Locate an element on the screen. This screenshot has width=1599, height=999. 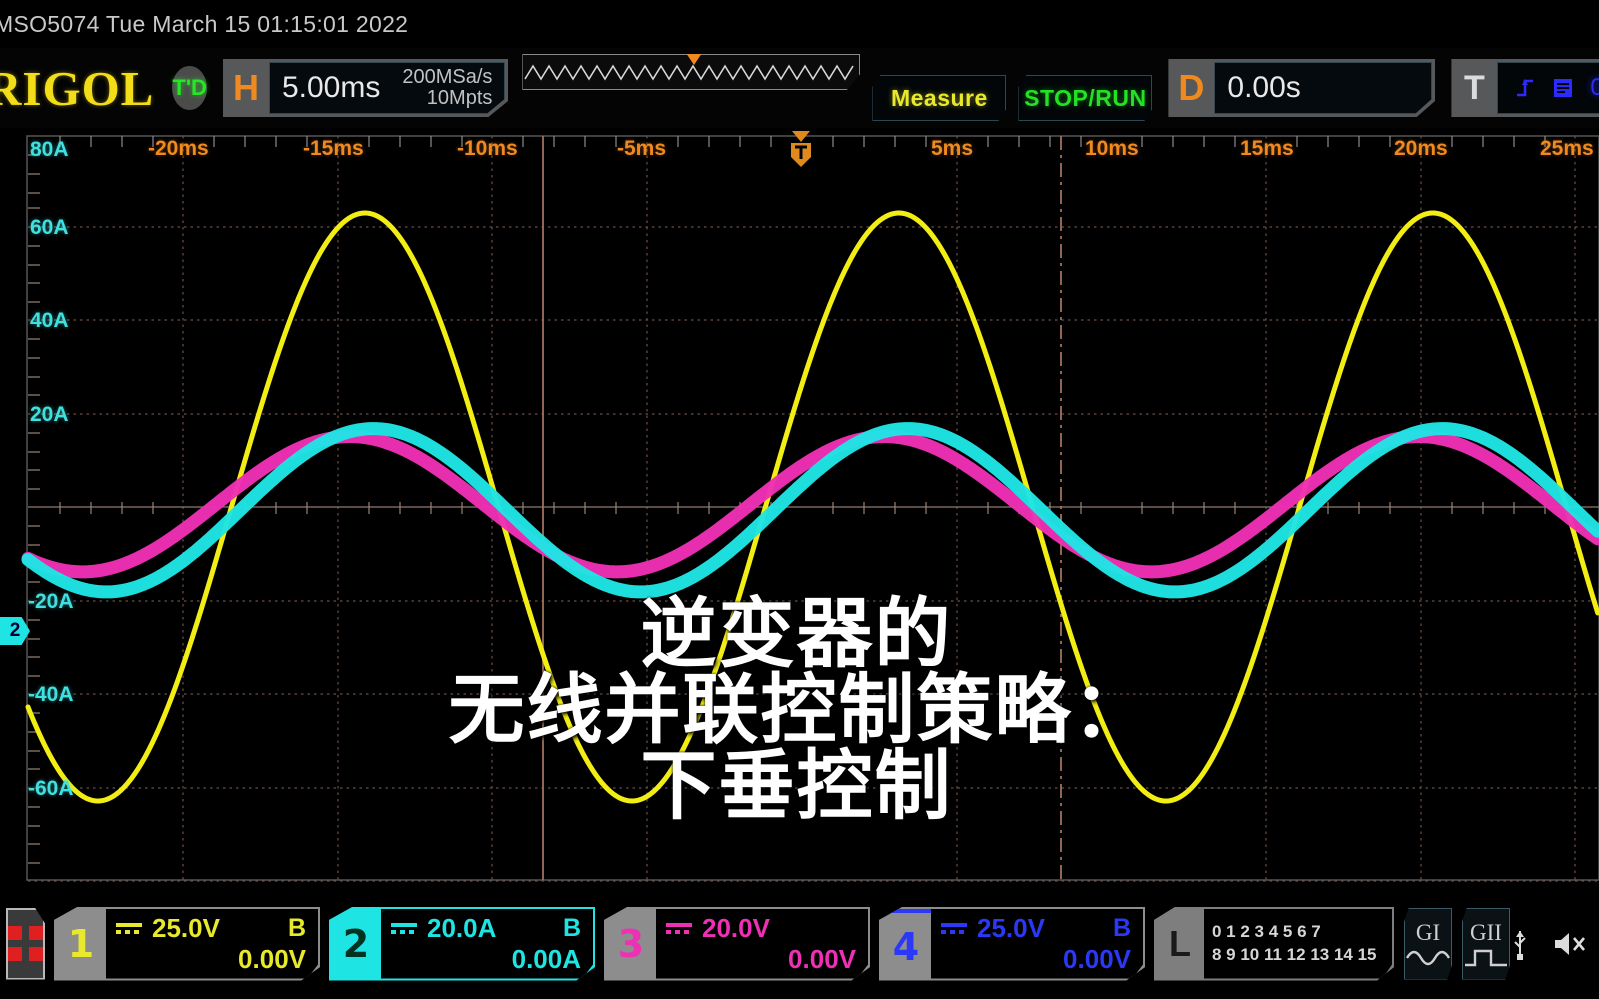
y-tick-label: 20A is located at coordinates (49, 414).